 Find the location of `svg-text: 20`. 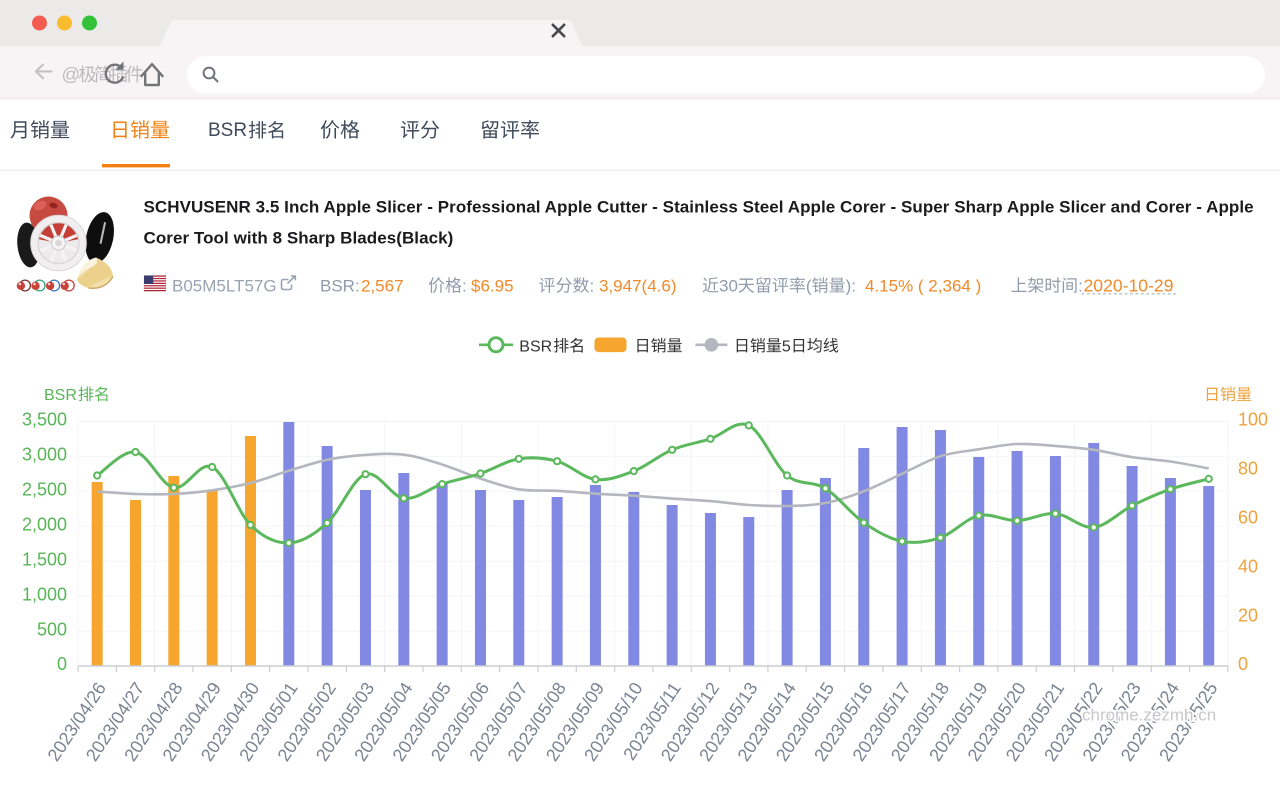

svg-text: 20 is located at coordinates (1248, 615).